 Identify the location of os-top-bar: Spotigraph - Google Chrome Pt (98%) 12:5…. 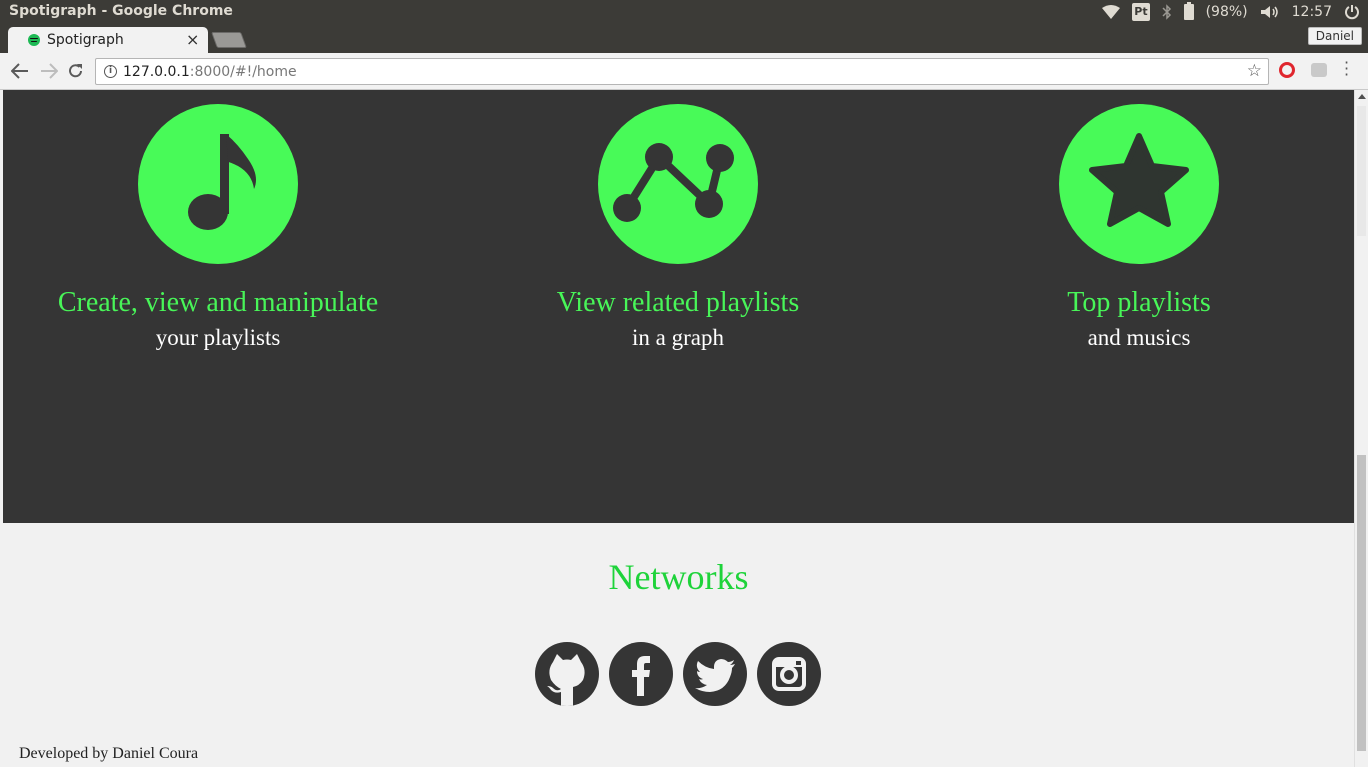
(684, 12).